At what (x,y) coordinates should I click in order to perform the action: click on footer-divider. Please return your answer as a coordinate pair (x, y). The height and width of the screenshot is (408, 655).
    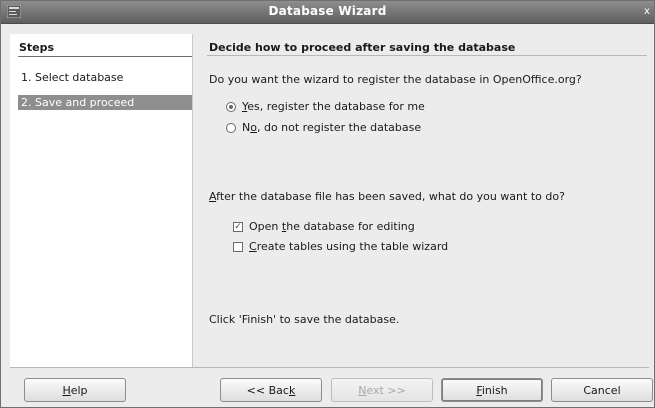
    Looking at the image, I should click on (329, 367).